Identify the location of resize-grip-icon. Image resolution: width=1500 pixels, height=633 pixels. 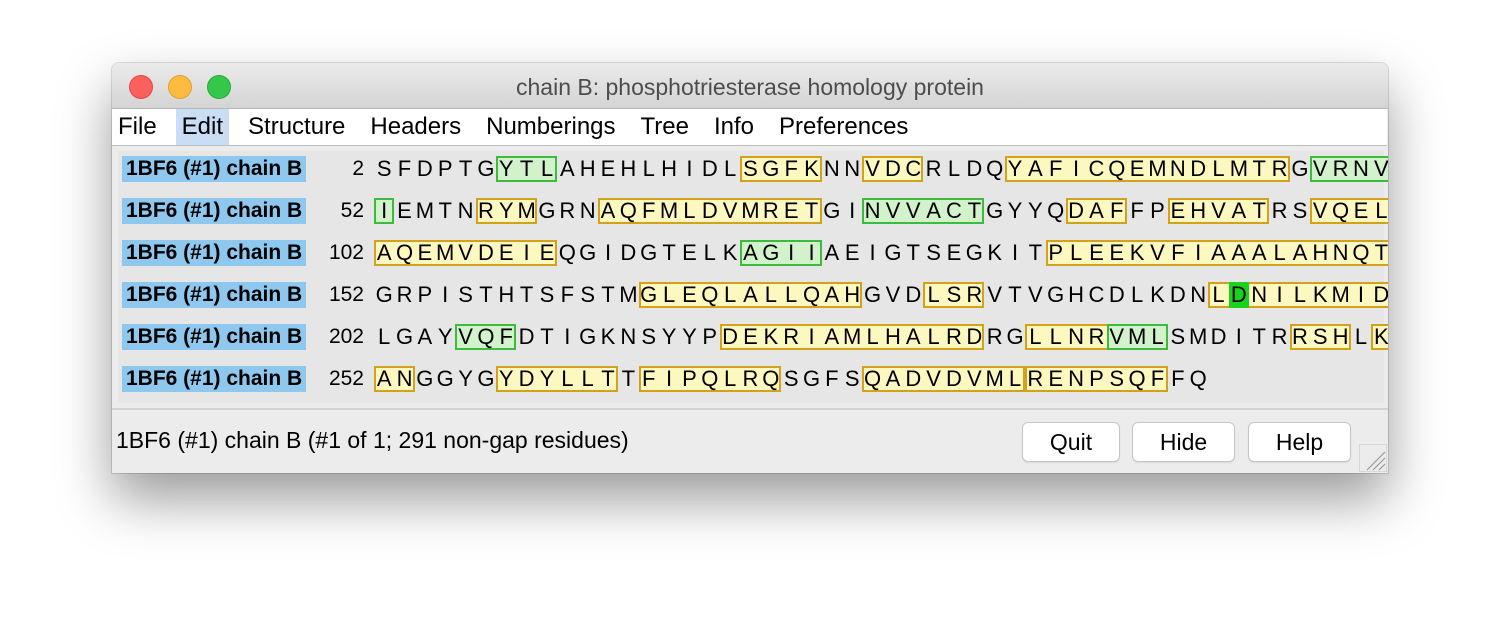
(1373, 458).